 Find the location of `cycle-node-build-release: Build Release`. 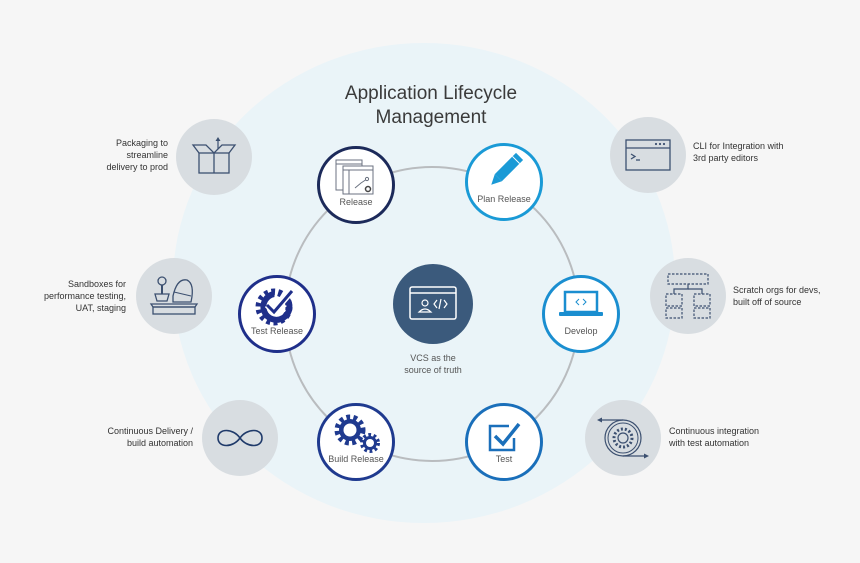

cycle-node-build-release: Build Release is located at coordinates (356, 442).